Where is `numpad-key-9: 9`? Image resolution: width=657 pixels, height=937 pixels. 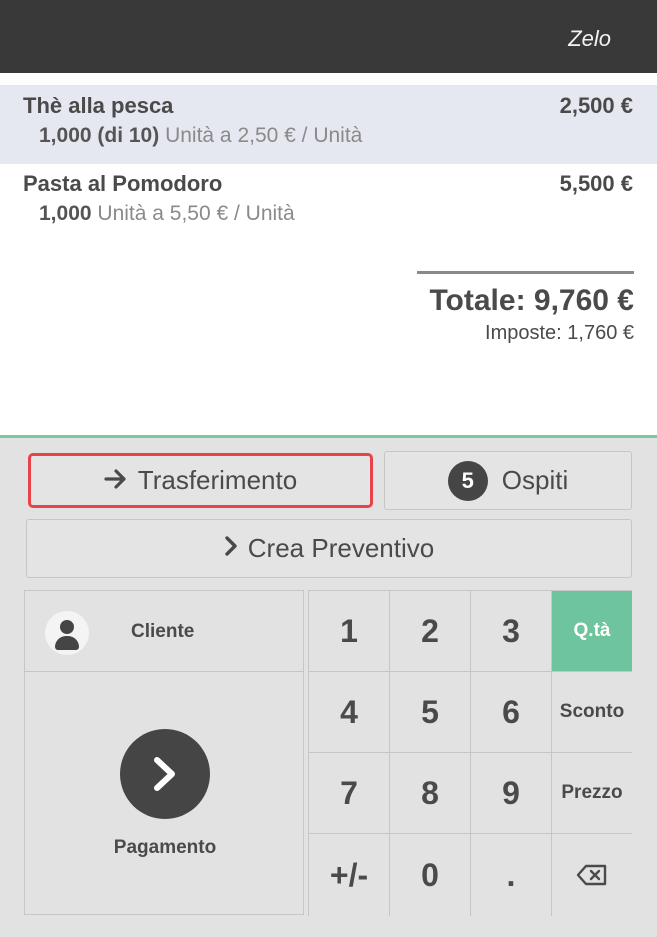
numpad-key-9: 9 is located at coordinates (510, 793).